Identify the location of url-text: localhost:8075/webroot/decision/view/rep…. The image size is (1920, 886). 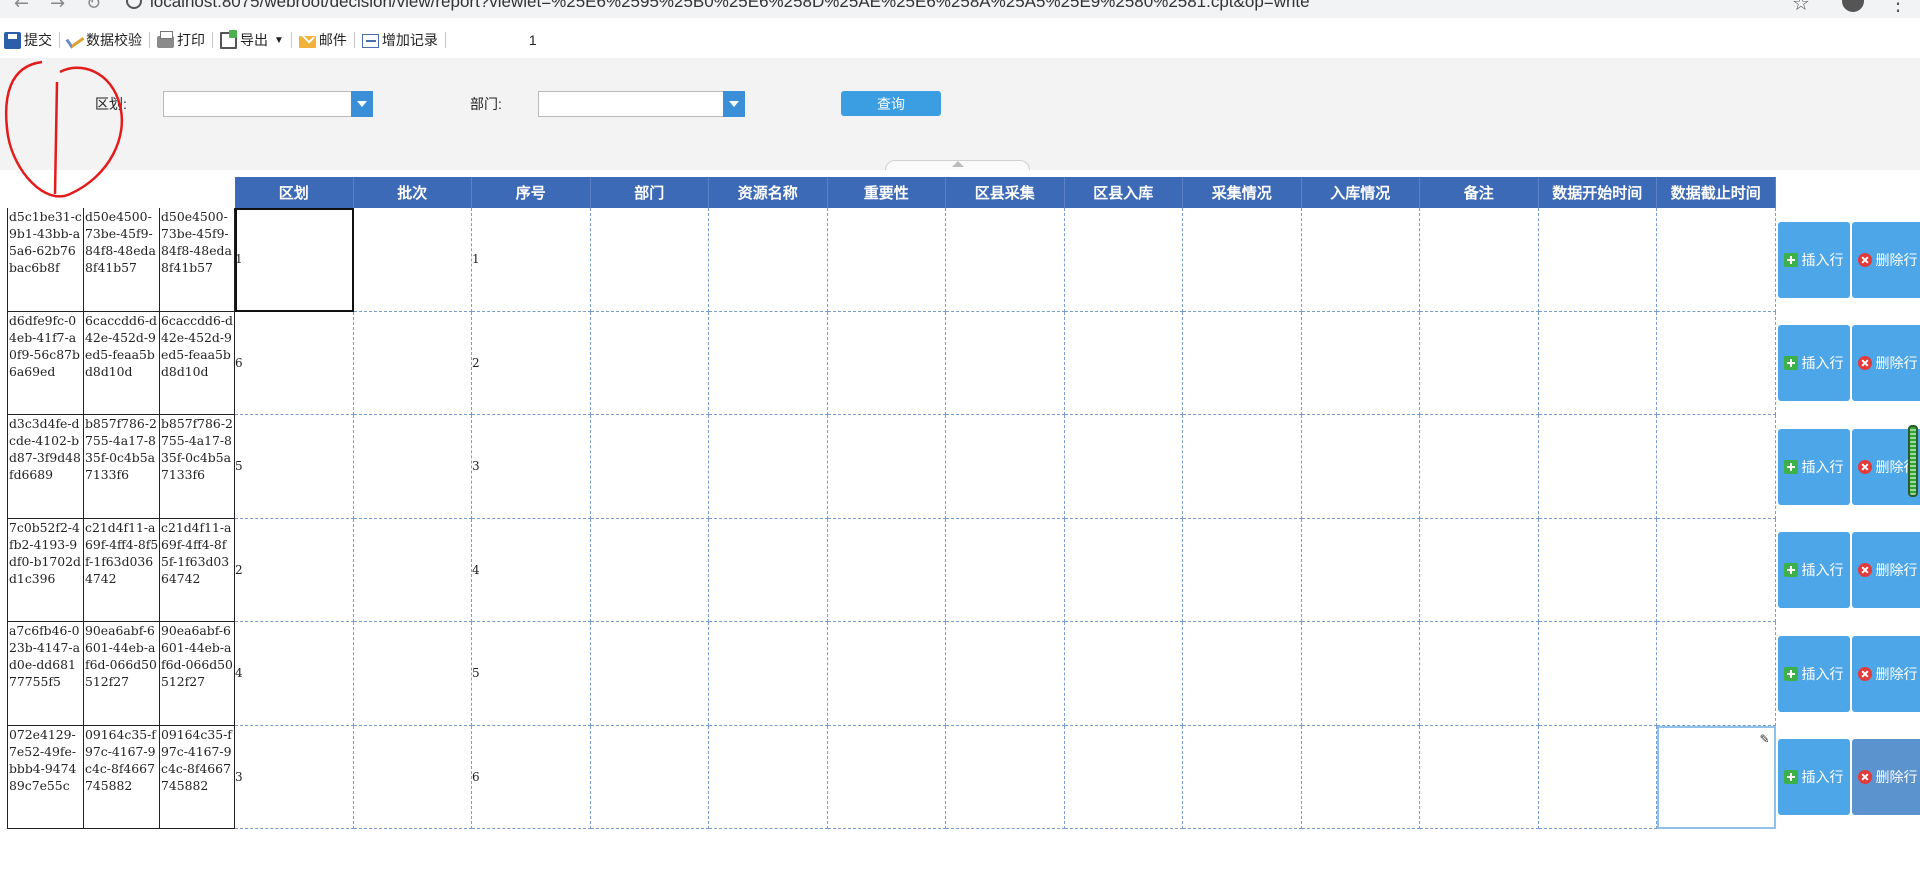
(730, 6).